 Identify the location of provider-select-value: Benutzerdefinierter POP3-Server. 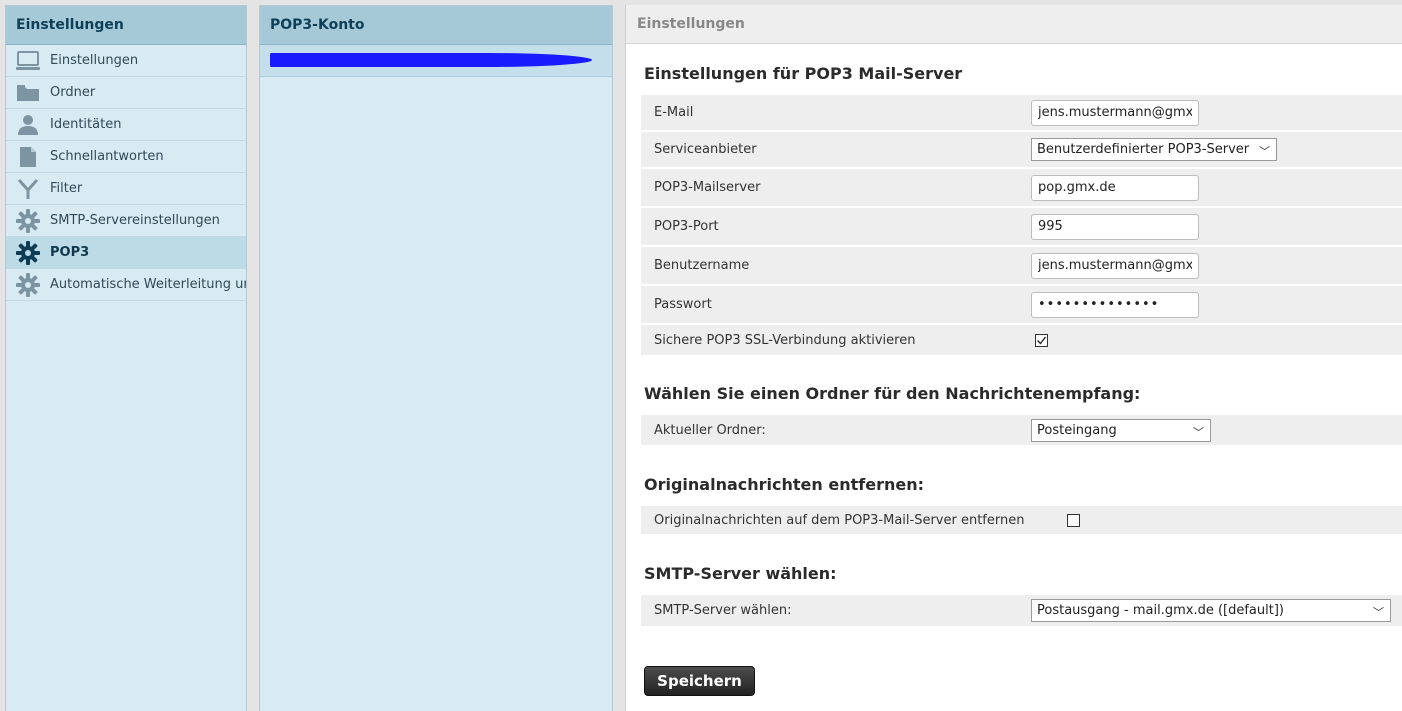
(1143, 149).